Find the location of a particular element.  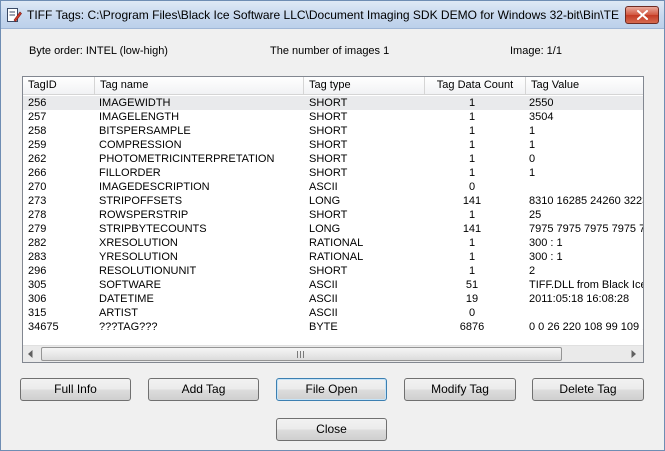

cell-tag-name: IMAGEWIDTH is located at coordinates (135, 103).